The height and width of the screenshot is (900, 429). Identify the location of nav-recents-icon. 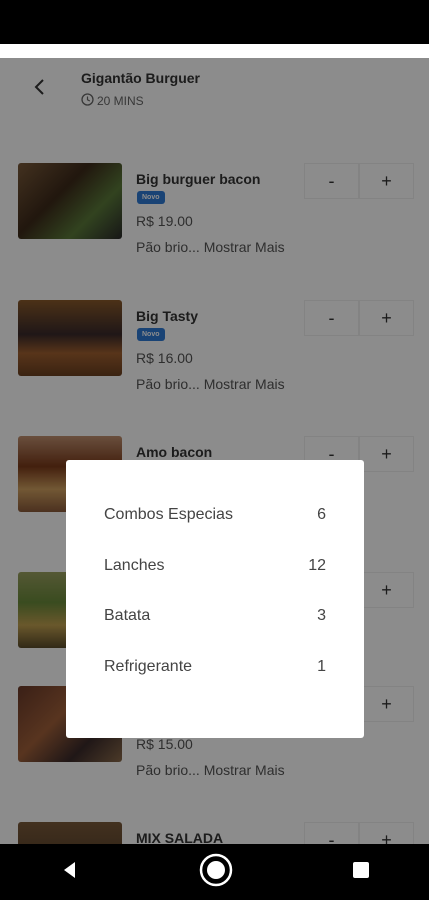
(361, 872).